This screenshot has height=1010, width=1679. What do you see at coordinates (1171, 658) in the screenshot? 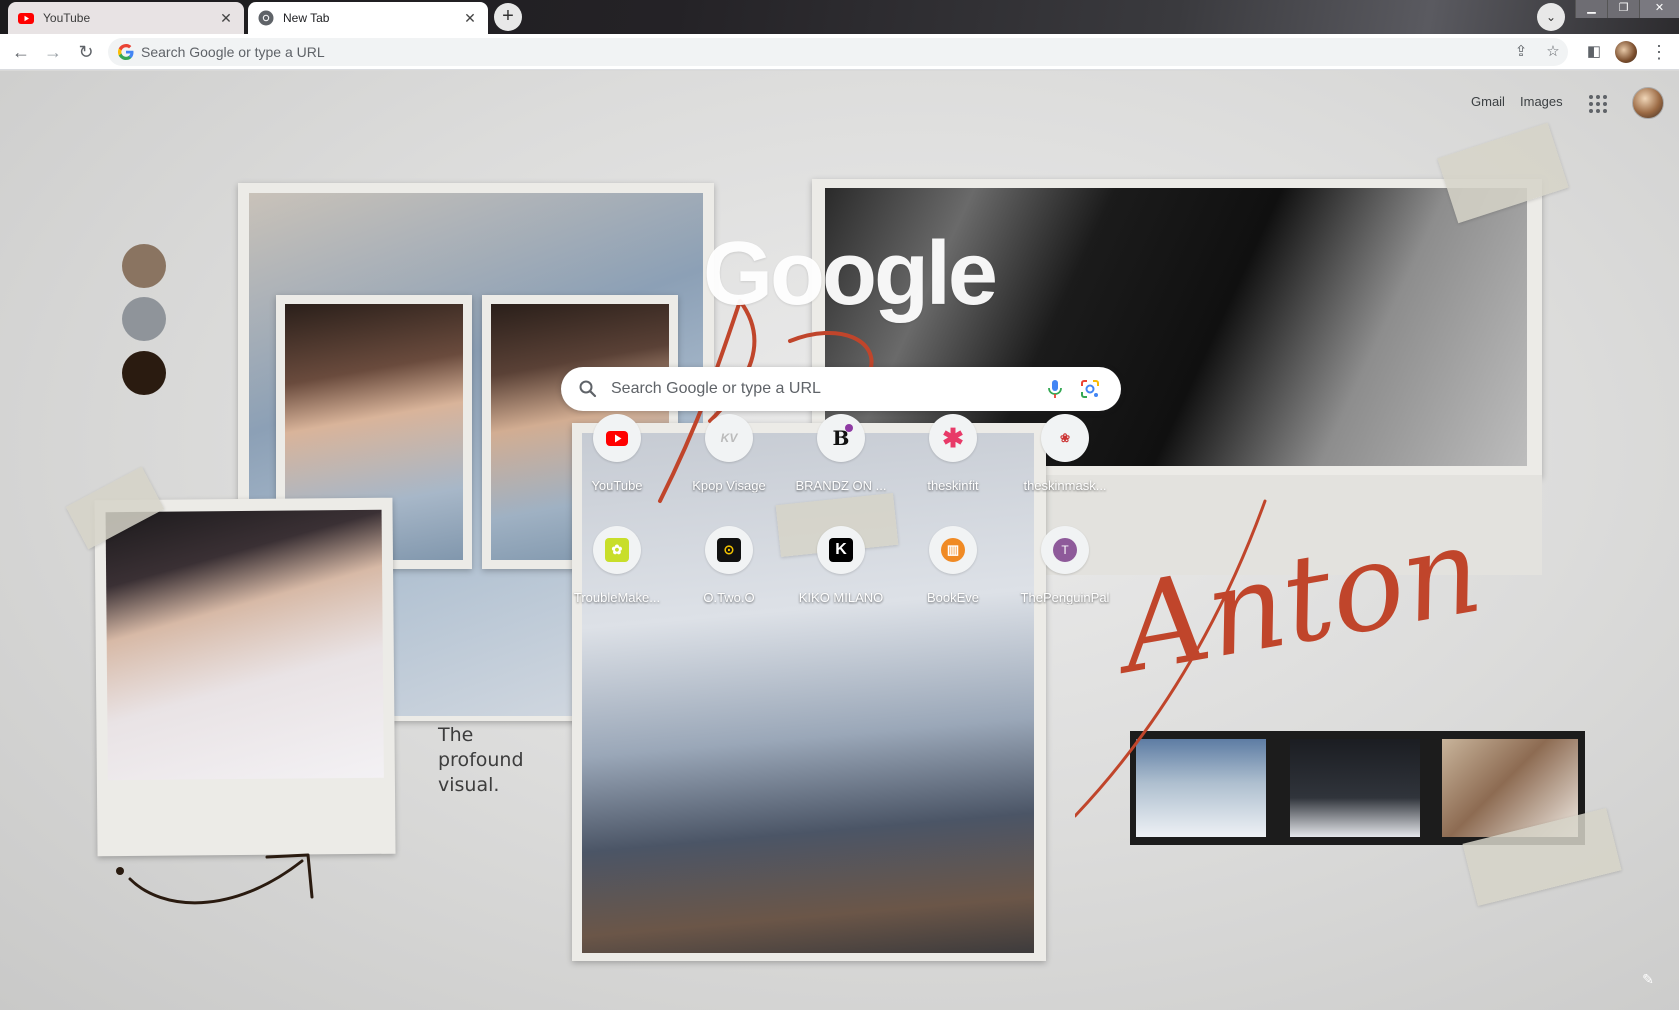
I see `script-stroke-decoration` at bounding box center [1171, 658].